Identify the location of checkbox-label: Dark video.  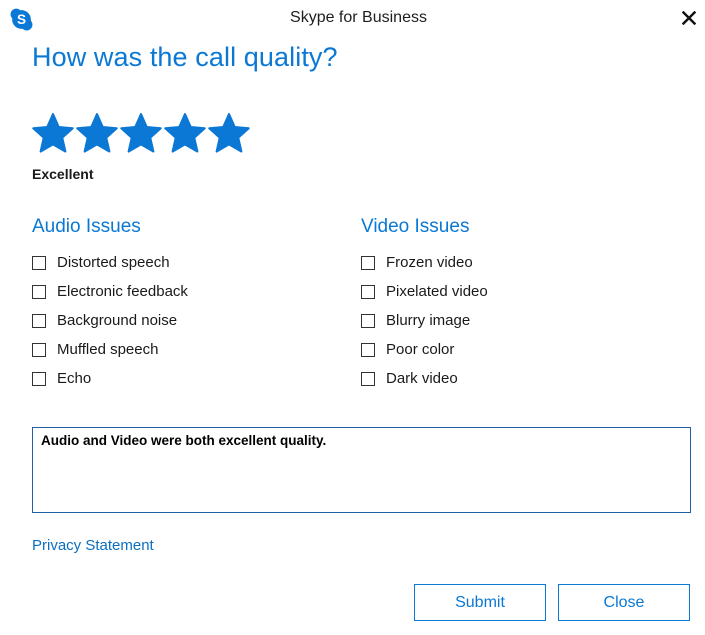
(422, 378).